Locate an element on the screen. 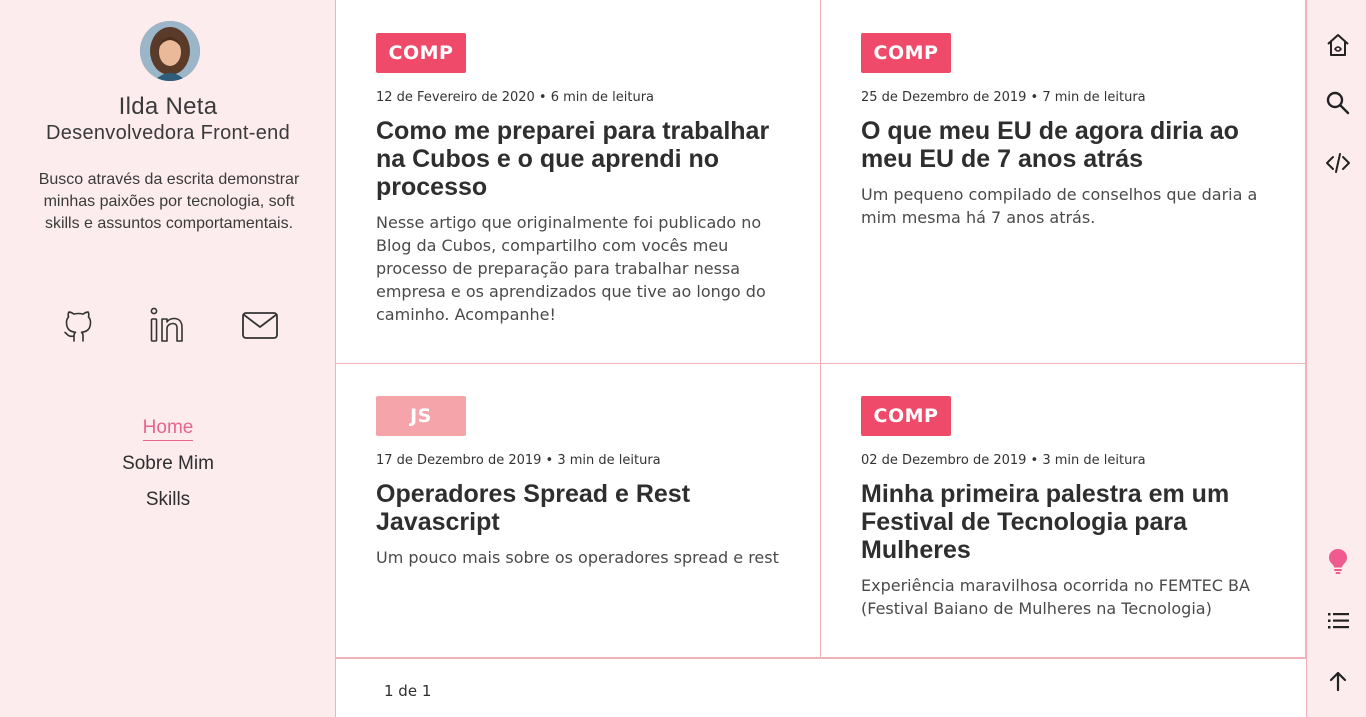  nav-item-label: Sobre Mim is located at coordinates (168, 463).